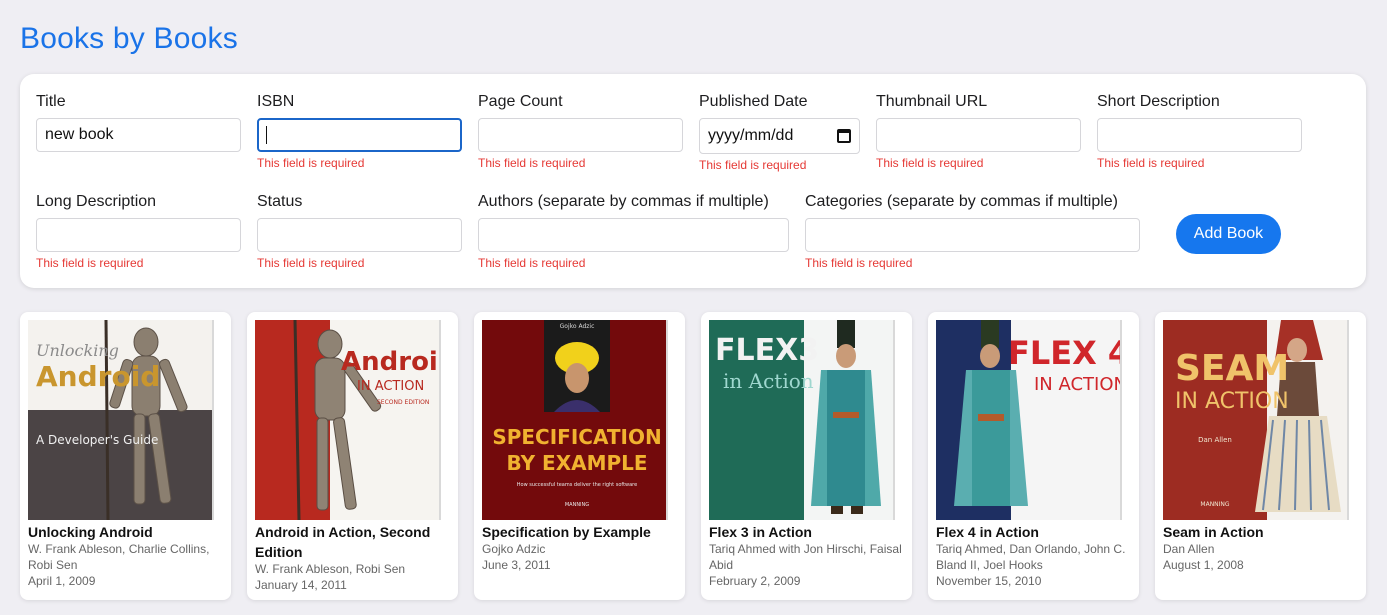 The image size is (1387, 615). Describe the element at coordinates (633, 235) in the screenshot. I see `authors-input` at that location.